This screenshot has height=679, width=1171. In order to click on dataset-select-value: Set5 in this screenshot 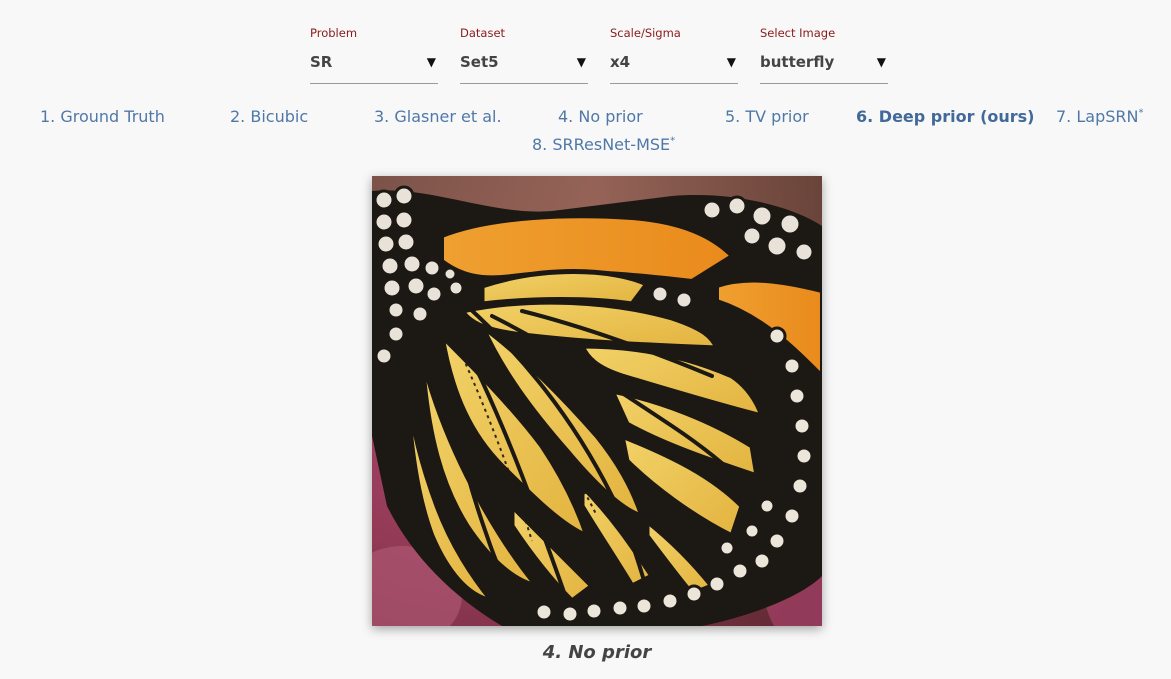, I will do `click(479, 62)`.